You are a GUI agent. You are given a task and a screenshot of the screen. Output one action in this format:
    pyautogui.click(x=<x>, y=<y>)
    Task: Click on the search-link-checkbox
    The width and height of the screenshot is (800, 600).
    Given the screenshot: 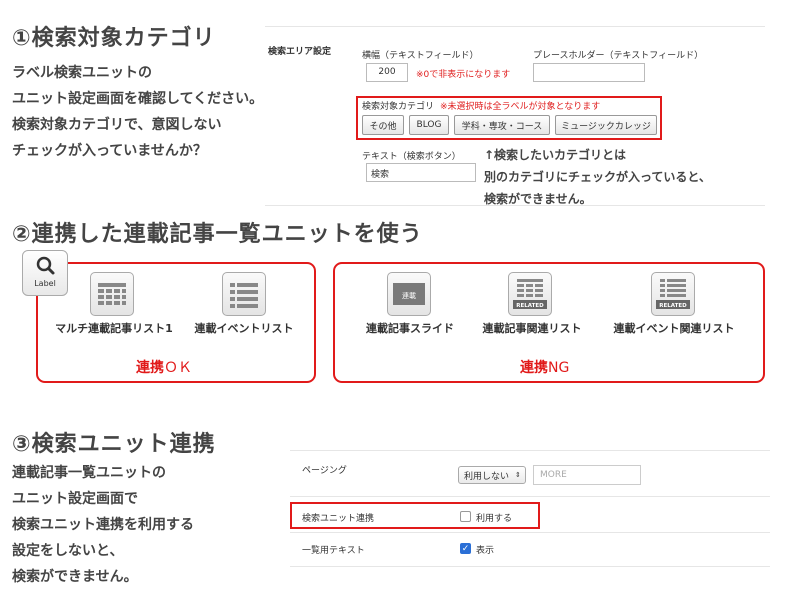 What is the action you would take?
    pyautogui.click(x=465, y=516)
    